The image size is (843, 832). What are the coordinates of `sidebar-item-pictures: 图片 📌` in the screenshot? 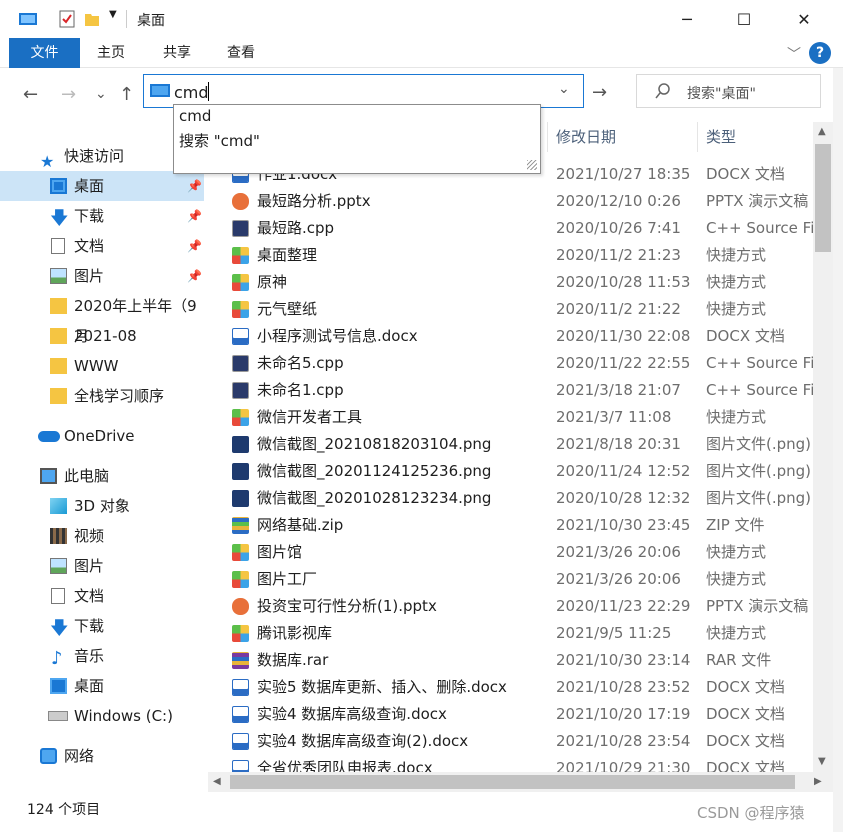 It's located at (102, 276).